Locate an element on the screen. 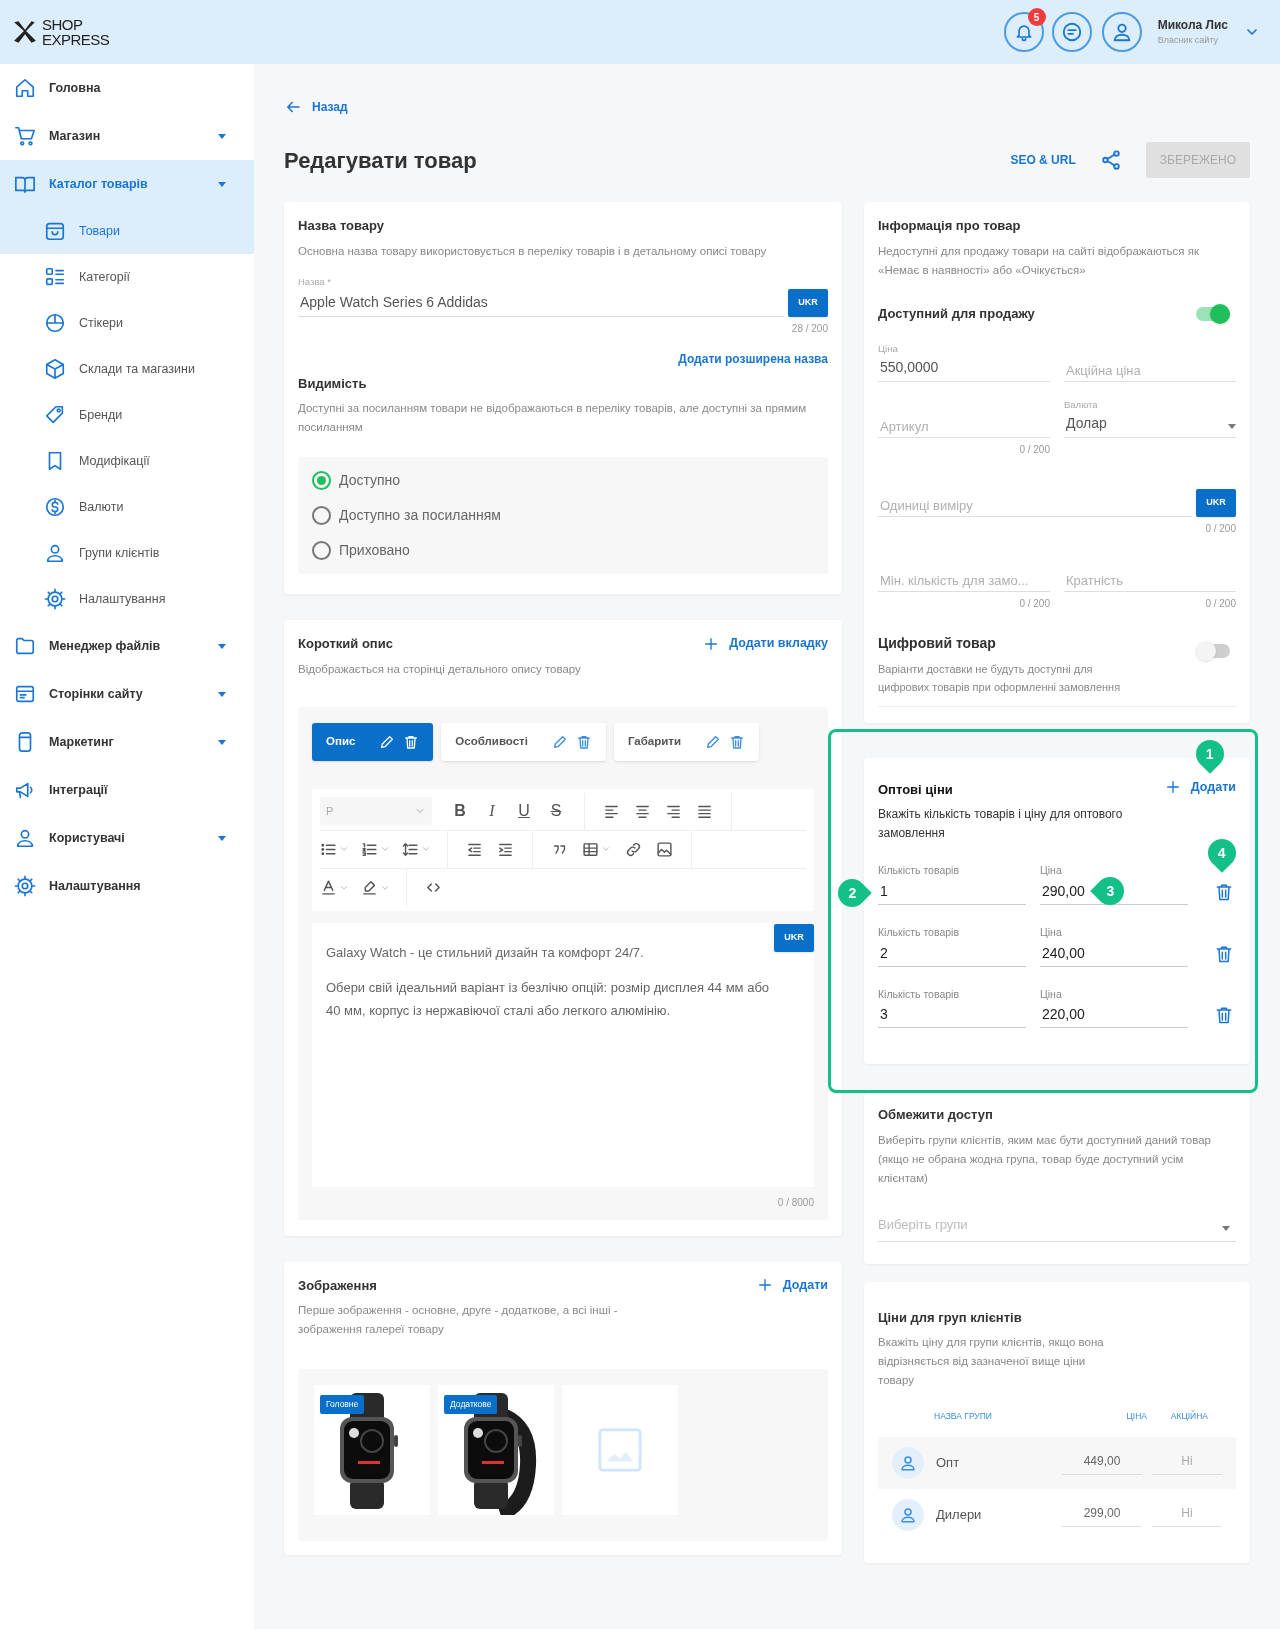 The width and height of the screenshot is (1280, 1629). text-field: Apple Watch Series 6 Addidas is located at coordinates (541, 302).